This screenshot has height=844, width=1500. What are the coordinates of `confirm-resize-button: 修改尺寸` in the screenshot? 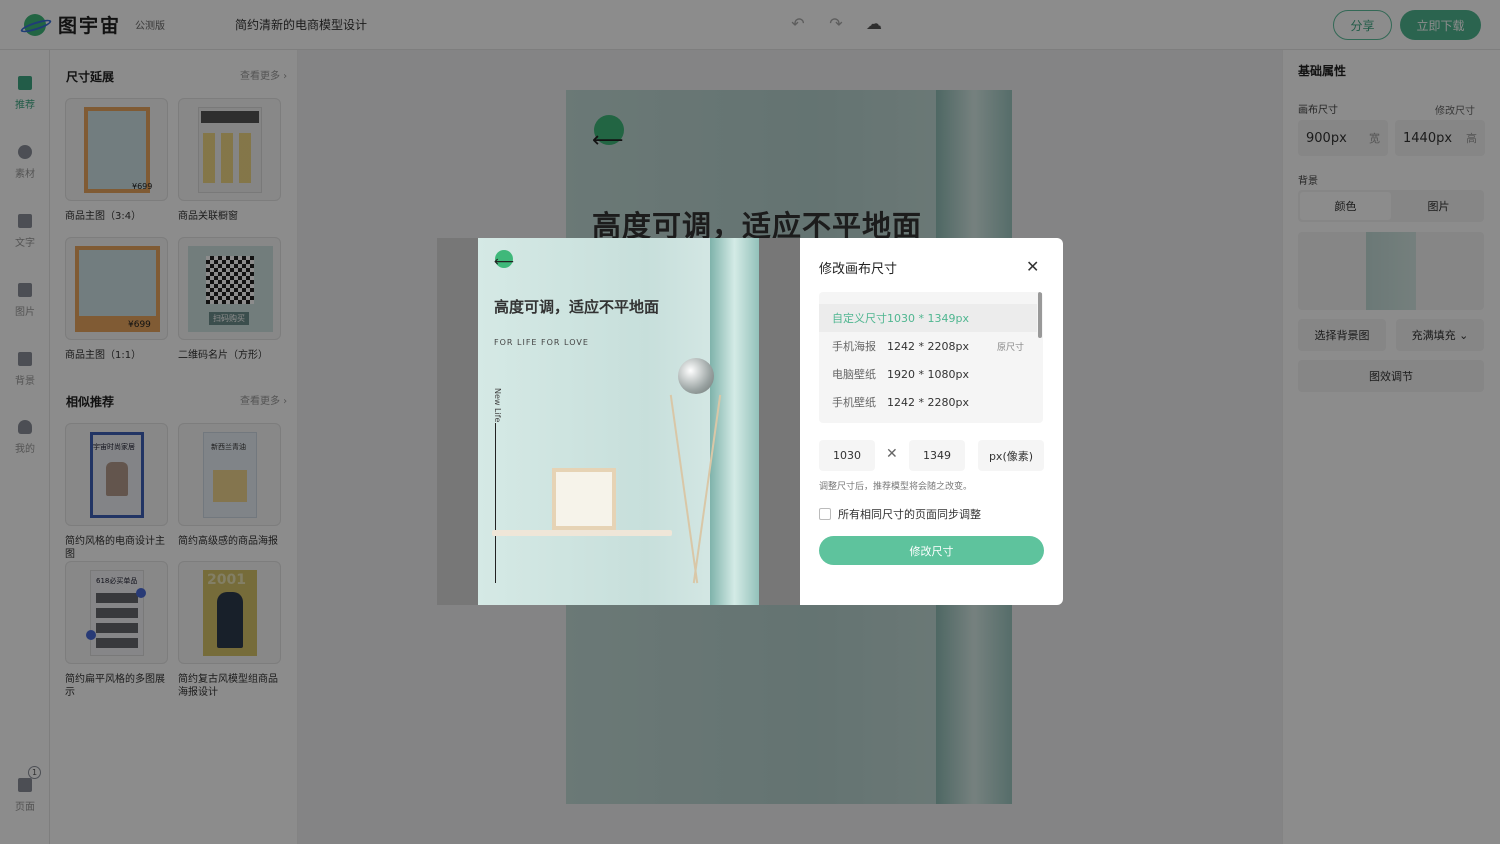 It's located at (931, 550).